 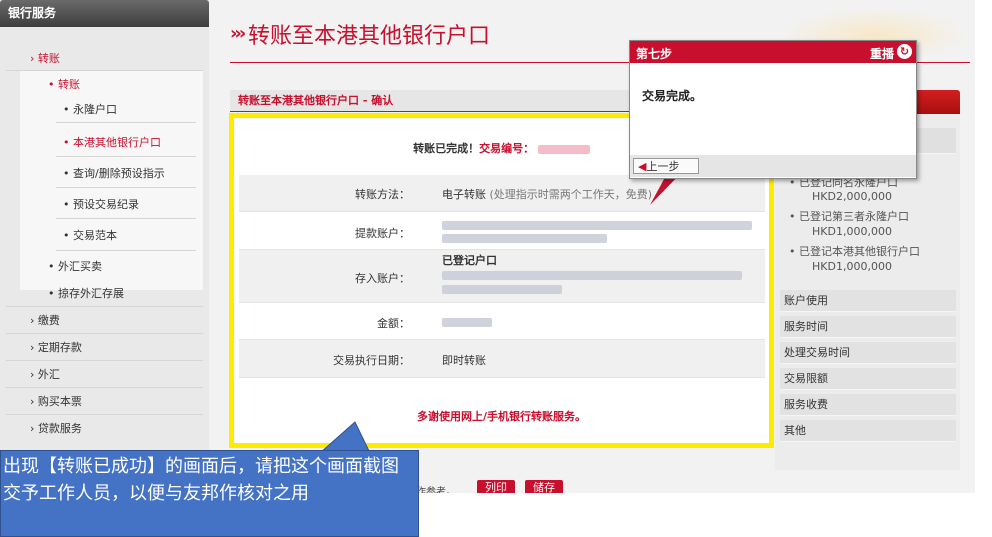 What do you see at coordinates (80, 266) in the screenshot?
I see `sidebar-item-label: 外汇买卖` at bounding box center [80, 266].